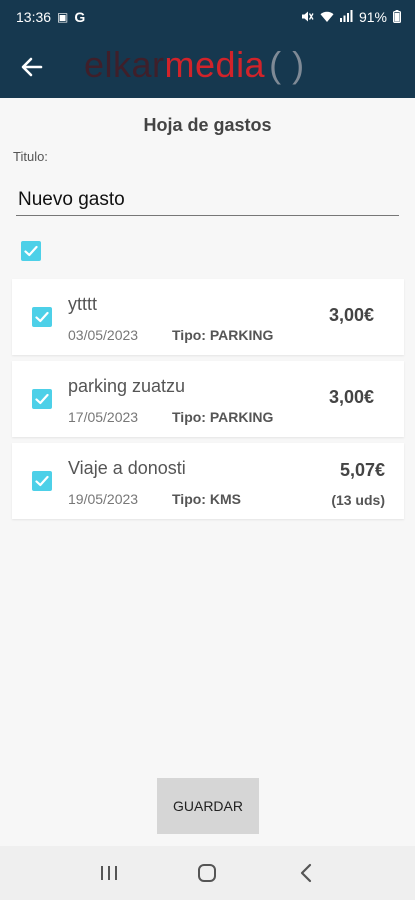 The height and width of the screenshot is (900, 415). I want to click on status-right: 91%, so click(351, 17).